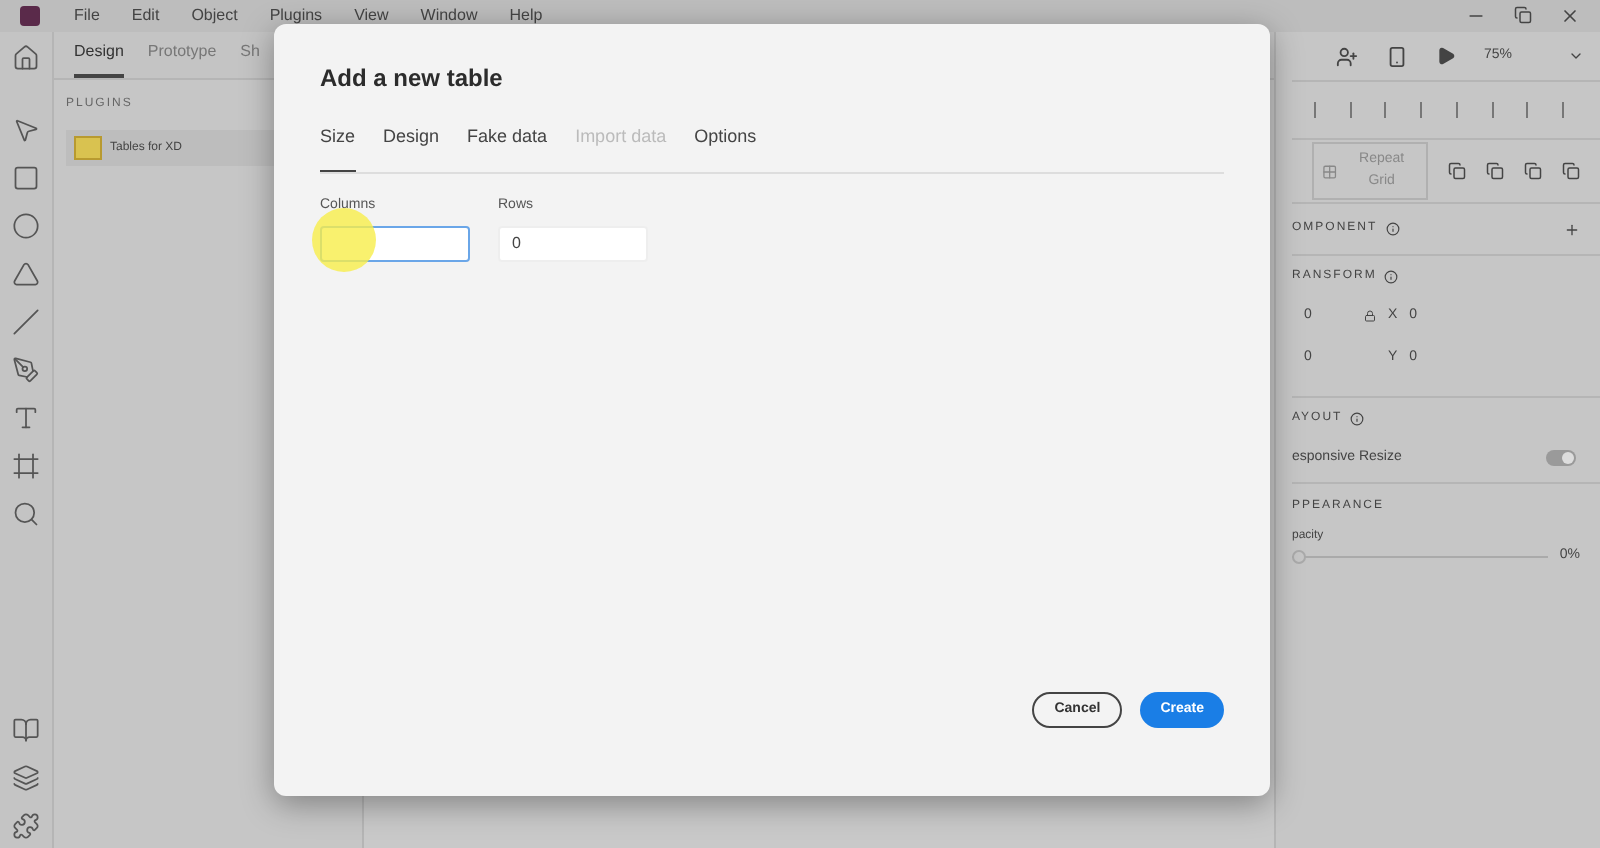  I want to click on menu-item: Window, so click(449, 16).